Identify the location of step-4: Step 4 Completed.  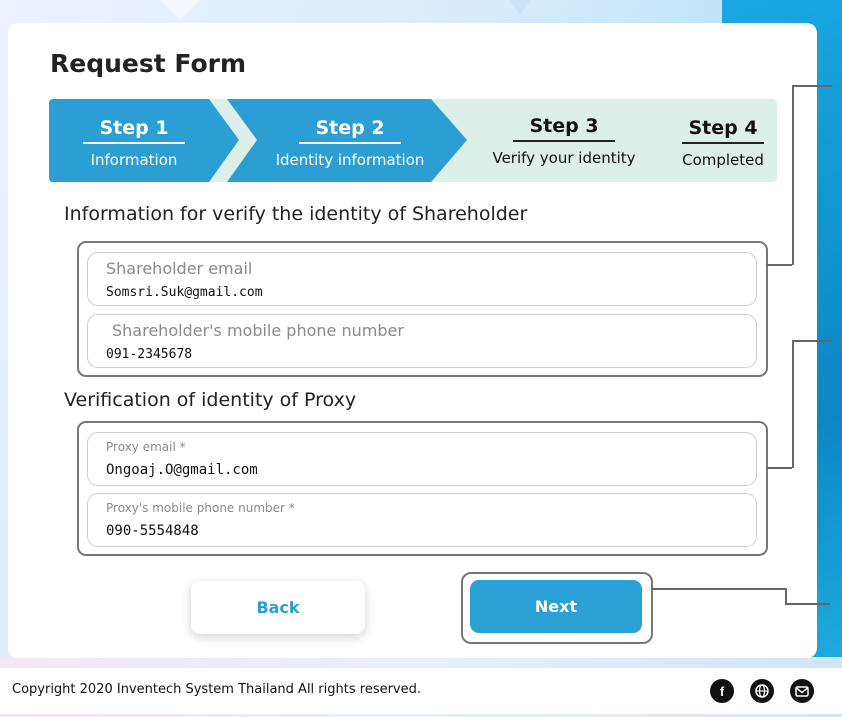
(723, 140).